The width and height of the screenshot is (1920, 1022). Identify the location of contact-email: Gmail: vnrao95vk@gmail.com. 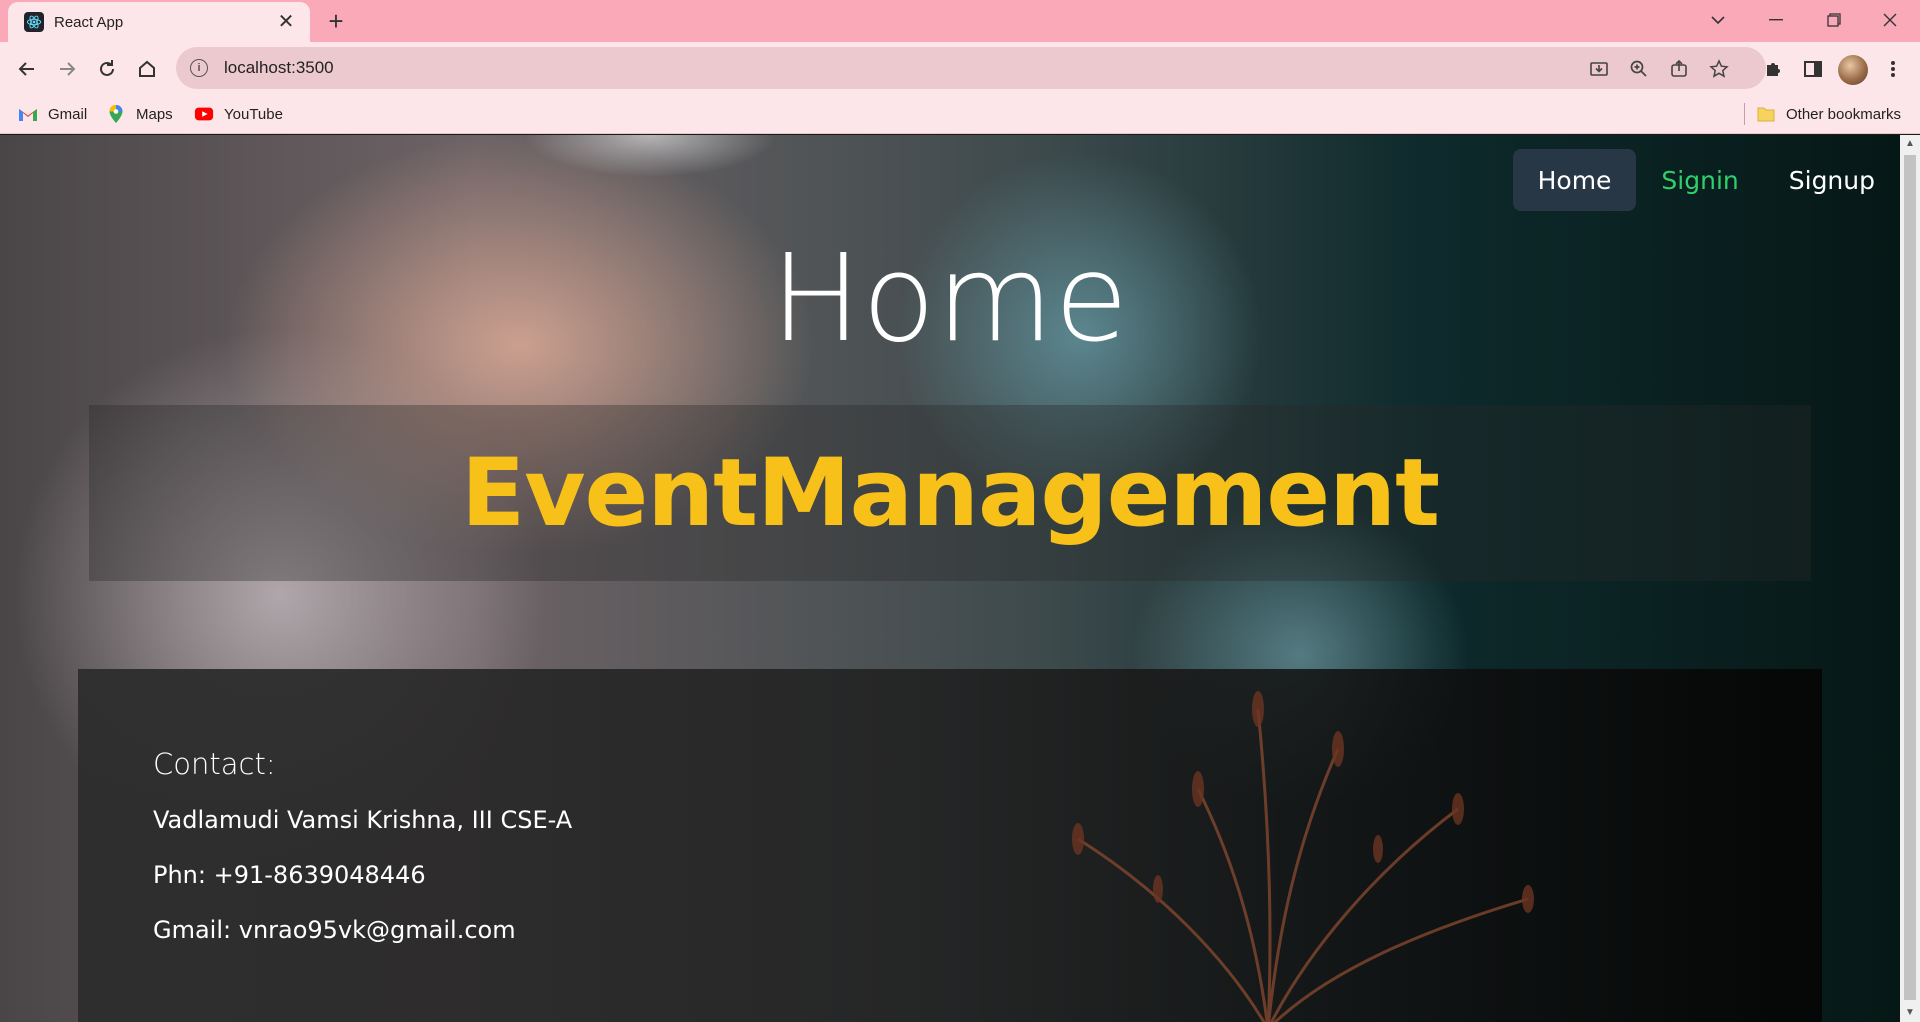
(334, 930).